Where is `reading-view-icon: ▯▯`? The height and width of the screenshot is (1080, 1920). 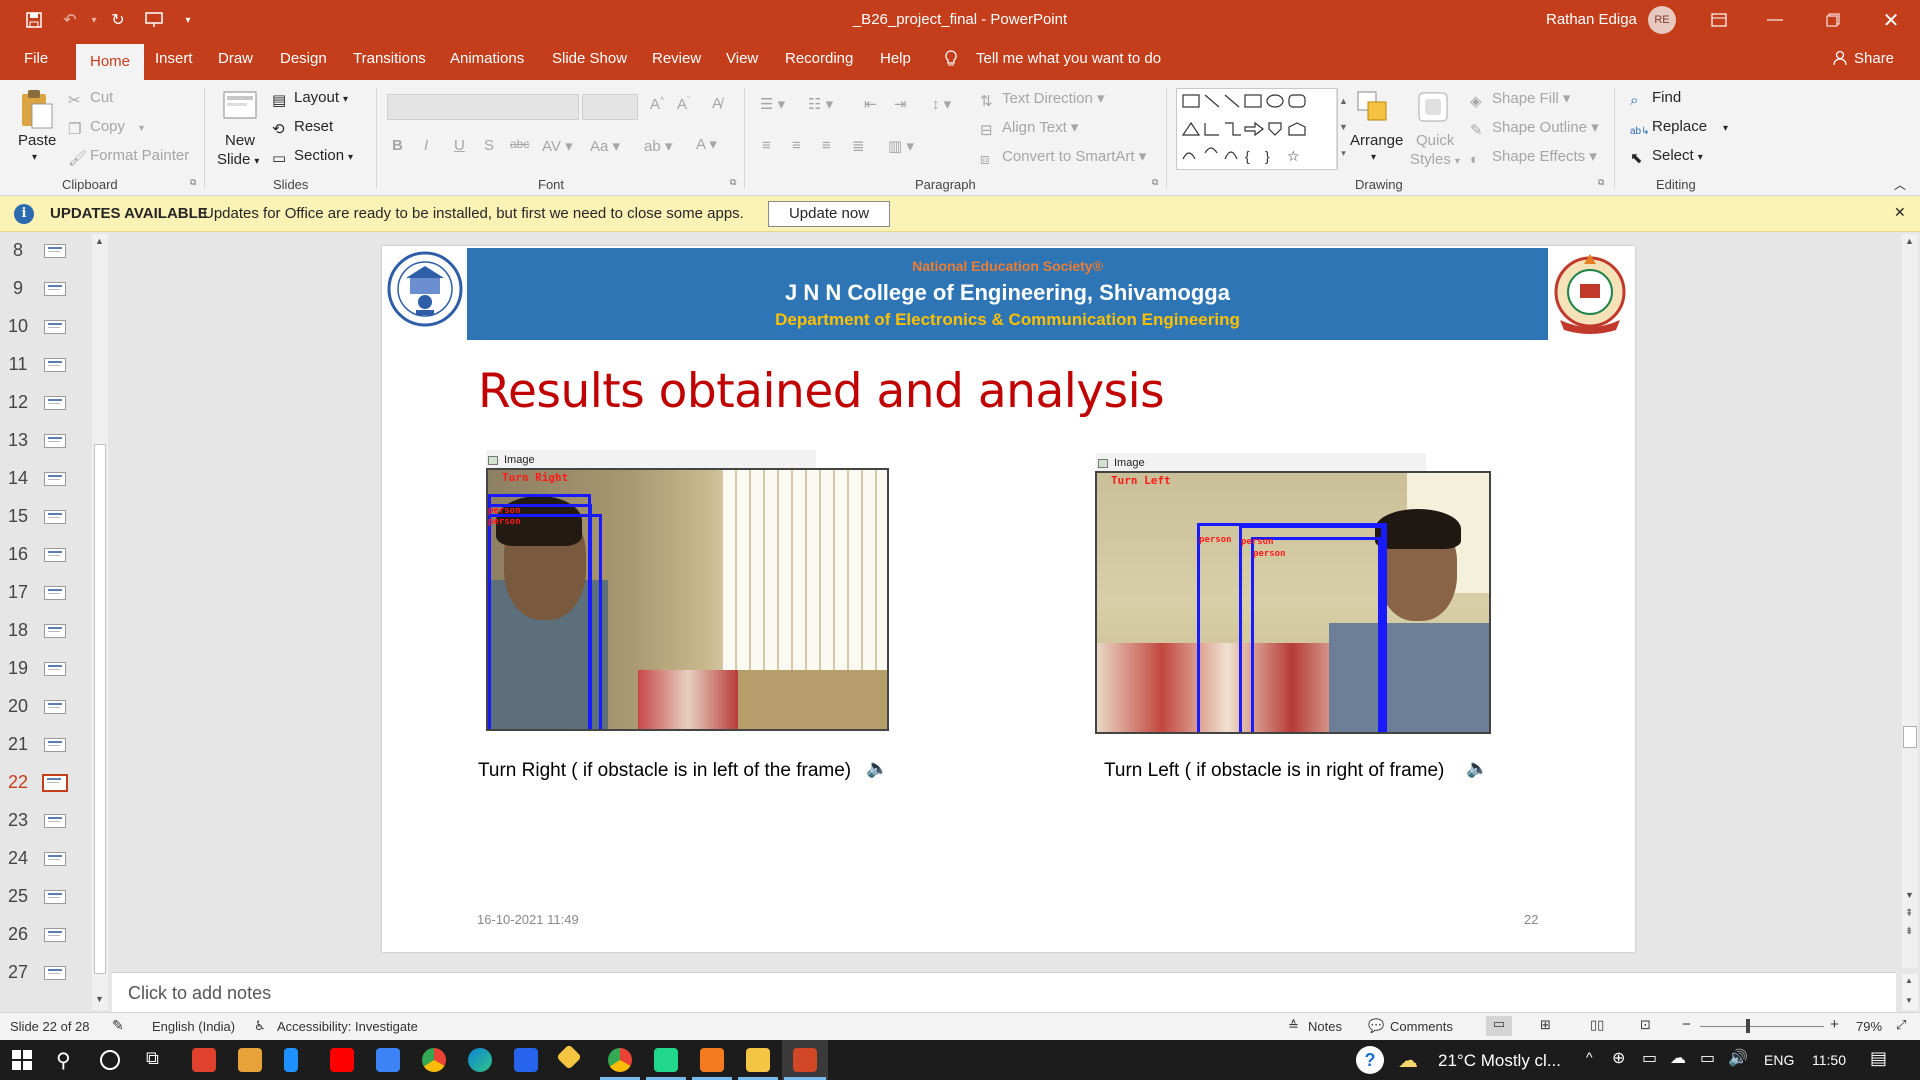 reading-view-icon: ▯▯ is located at coordinates (1597, 1025).